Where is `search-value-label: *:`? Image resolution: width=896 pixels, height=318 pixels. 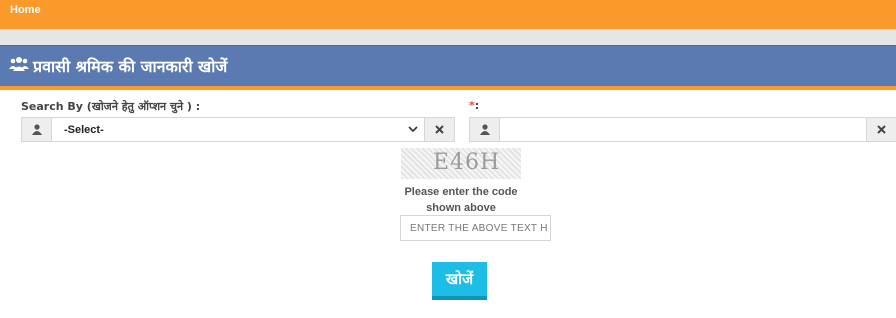 search-value-label: *: is located at coordinates (474, 105).